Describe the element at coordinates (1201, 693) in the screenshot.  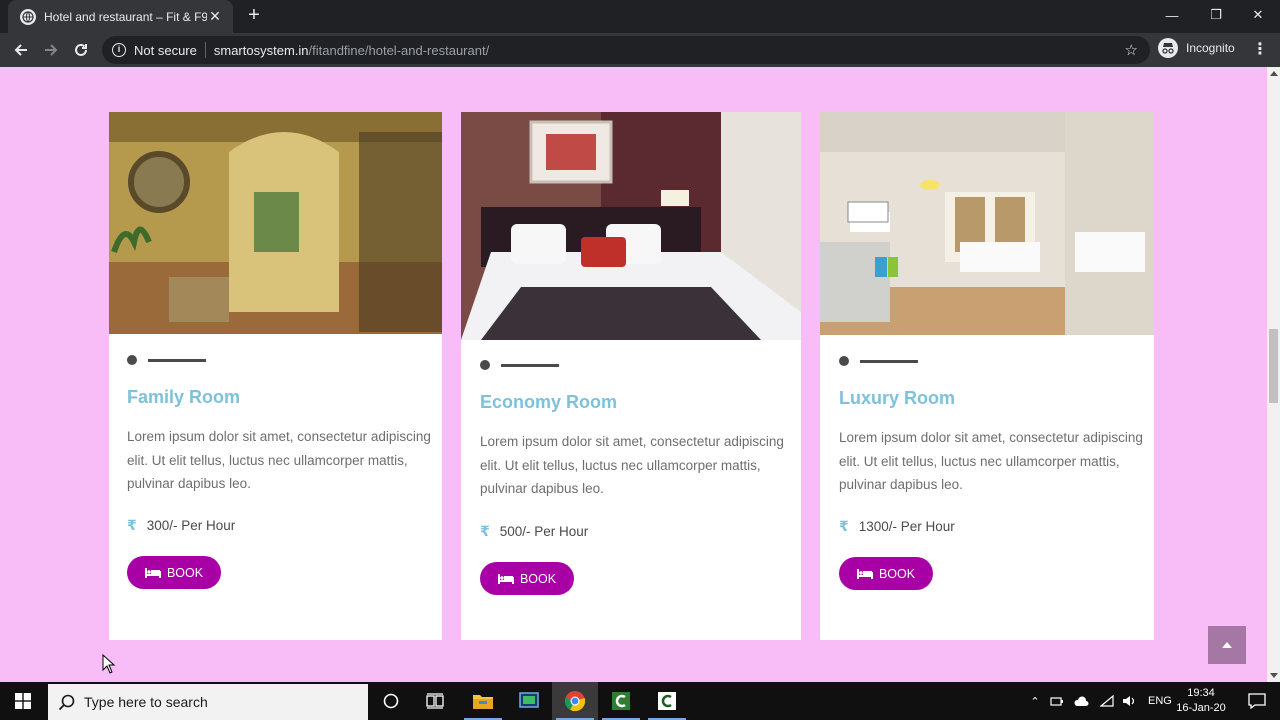
I see `clock-time: 19:34` at that location.